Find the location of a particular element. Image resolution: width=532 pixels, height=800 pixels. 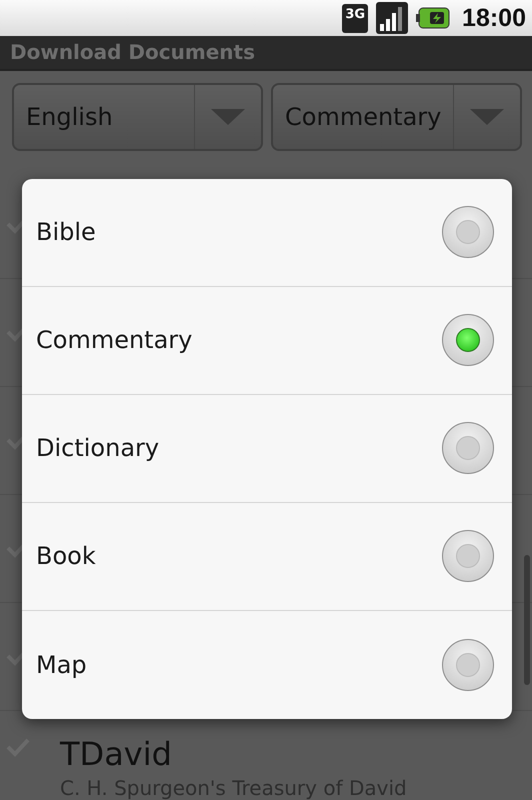

option-row: Bible is located at coordinates (267, 232).